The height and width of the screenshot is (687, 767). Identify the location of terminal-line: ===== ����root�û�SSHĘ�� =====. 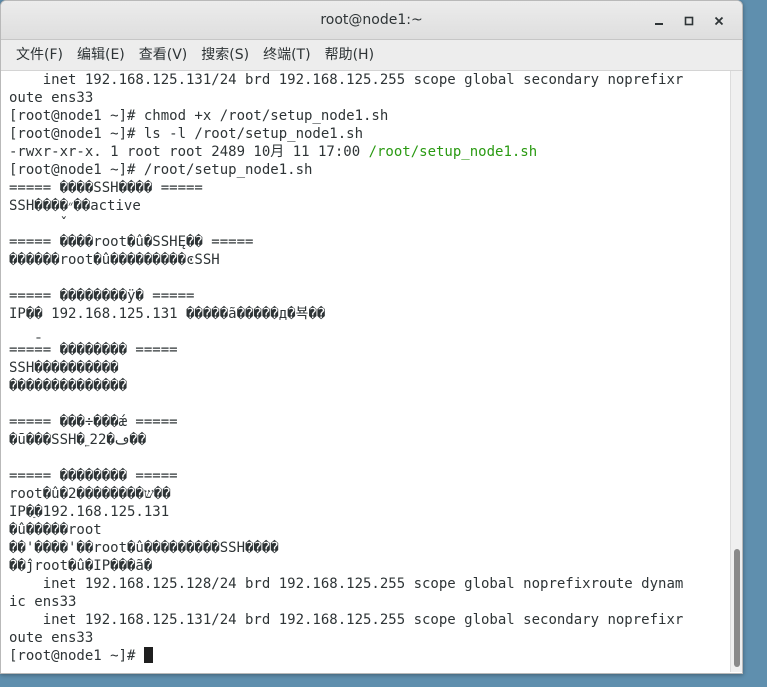
(369, 242).